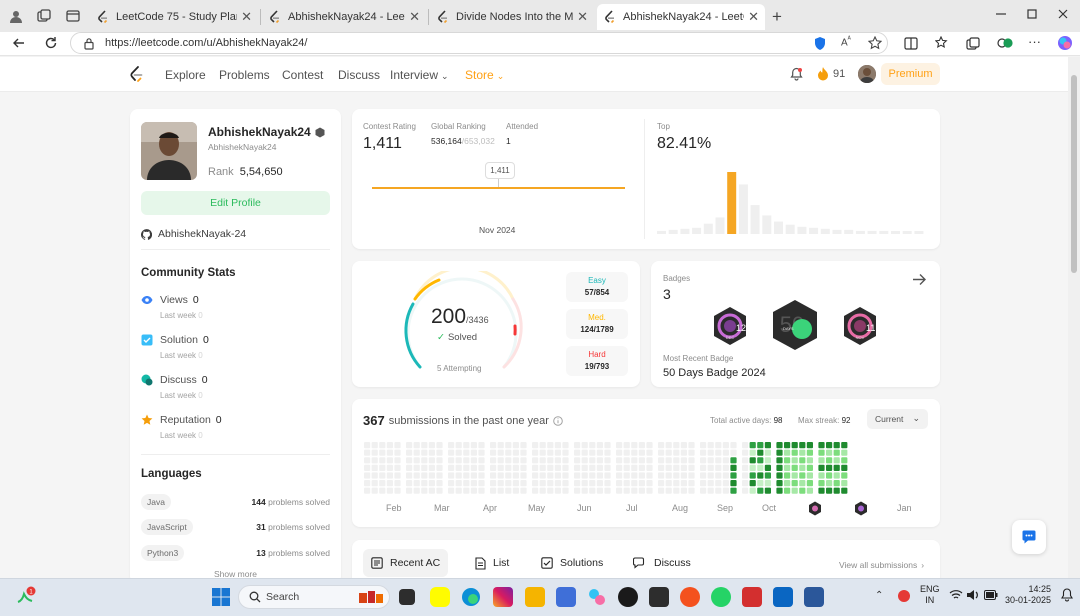 The height and width of the screenshot is (616, 1080). I want to click on dec-badge-icon: 12 DEC, so click(730, 326).